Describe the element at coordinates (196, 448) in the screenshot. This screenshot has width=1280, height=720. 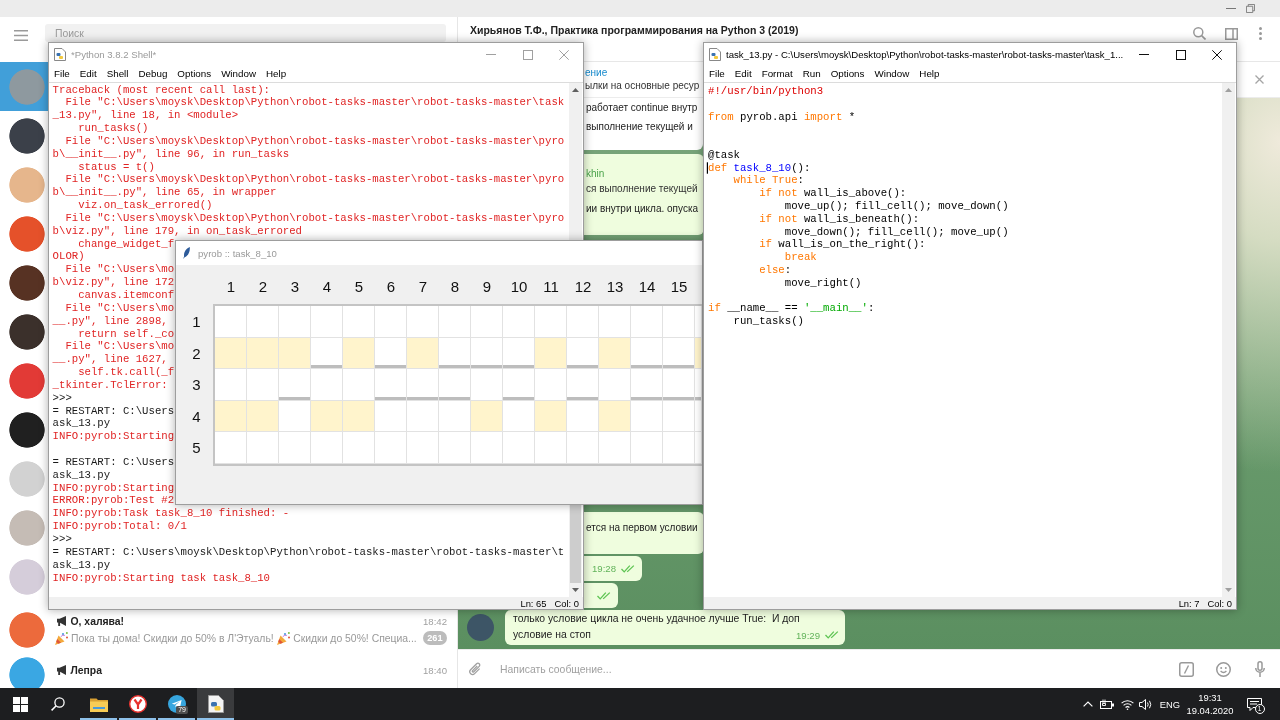
I see `row-label: 5` at that location.